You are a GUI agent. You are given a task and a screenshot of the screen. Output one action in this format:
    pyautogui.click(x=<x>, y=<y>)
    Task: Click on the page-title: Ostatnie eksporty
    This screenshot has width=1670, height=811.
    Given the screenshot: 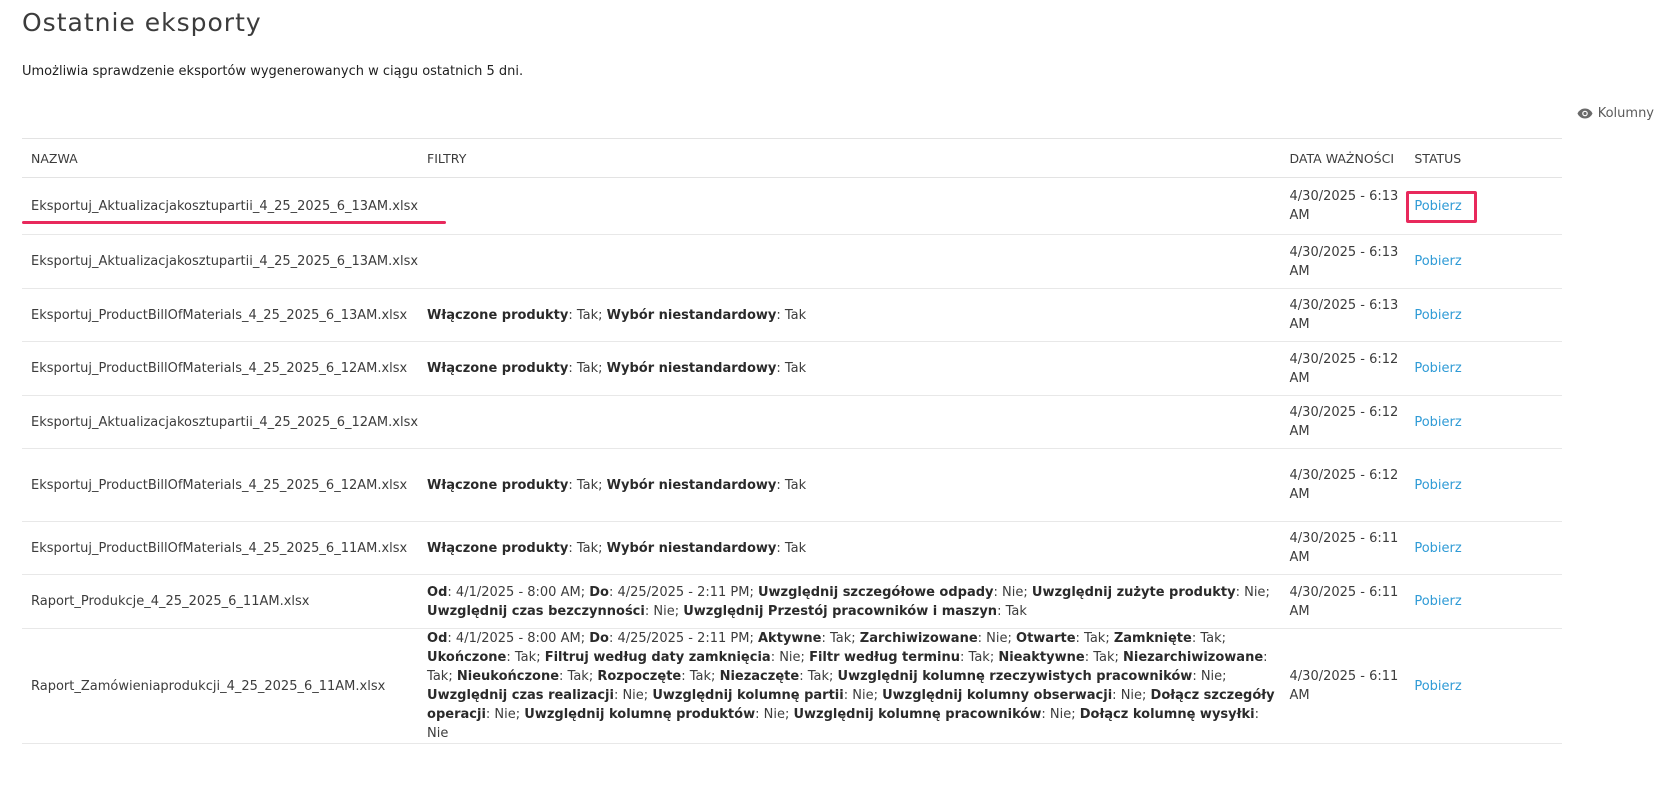 What is the action you would take?
    pyautogui.click(x=142, y=22)
    